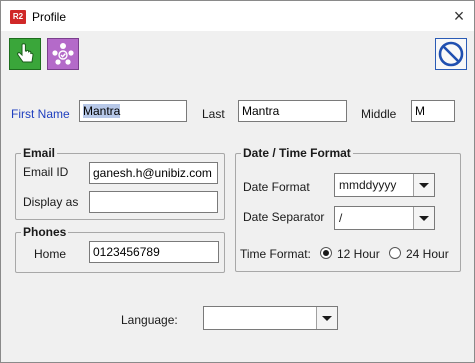 This screenshot has height=363, width=475. What do you see at coordinates (379, 114) in the screenshot?
I see `middle-name-label: Middle` at bounding box center [379, 114].